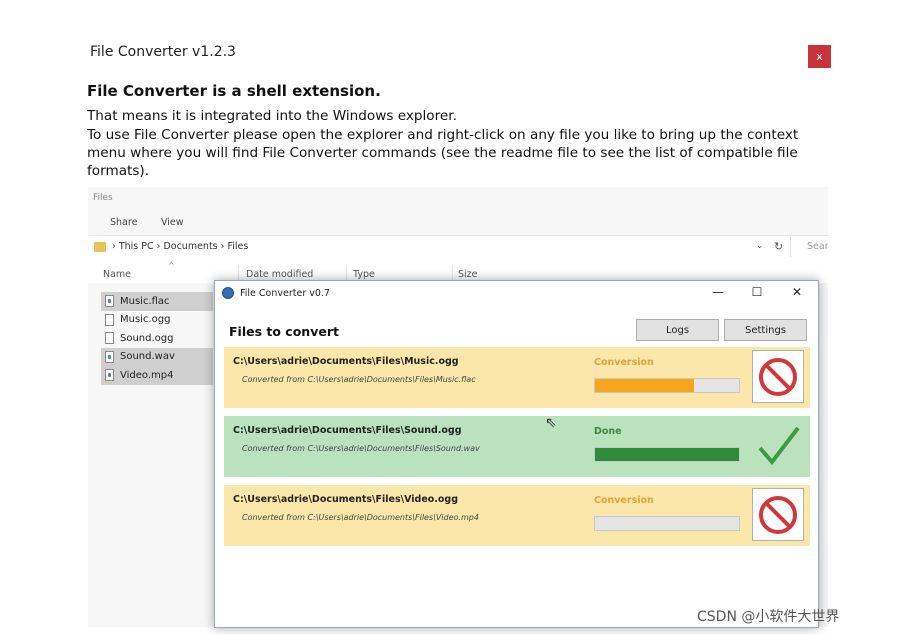 The image size is (904, 634). I want to click on file-name: Sound.ogg, so click(147, 338).